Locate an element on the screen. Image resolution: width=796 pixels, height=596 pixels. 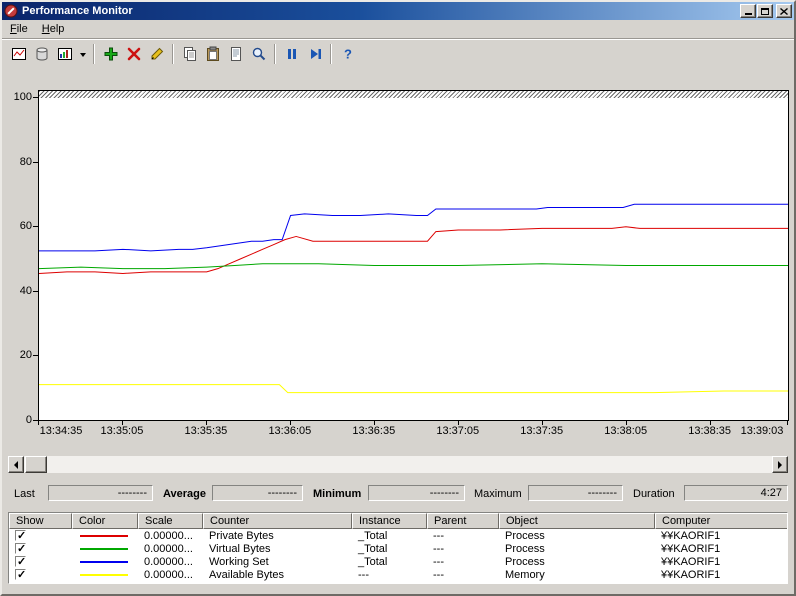
column-header-scale: Scale is located at coordinates (170, 521).